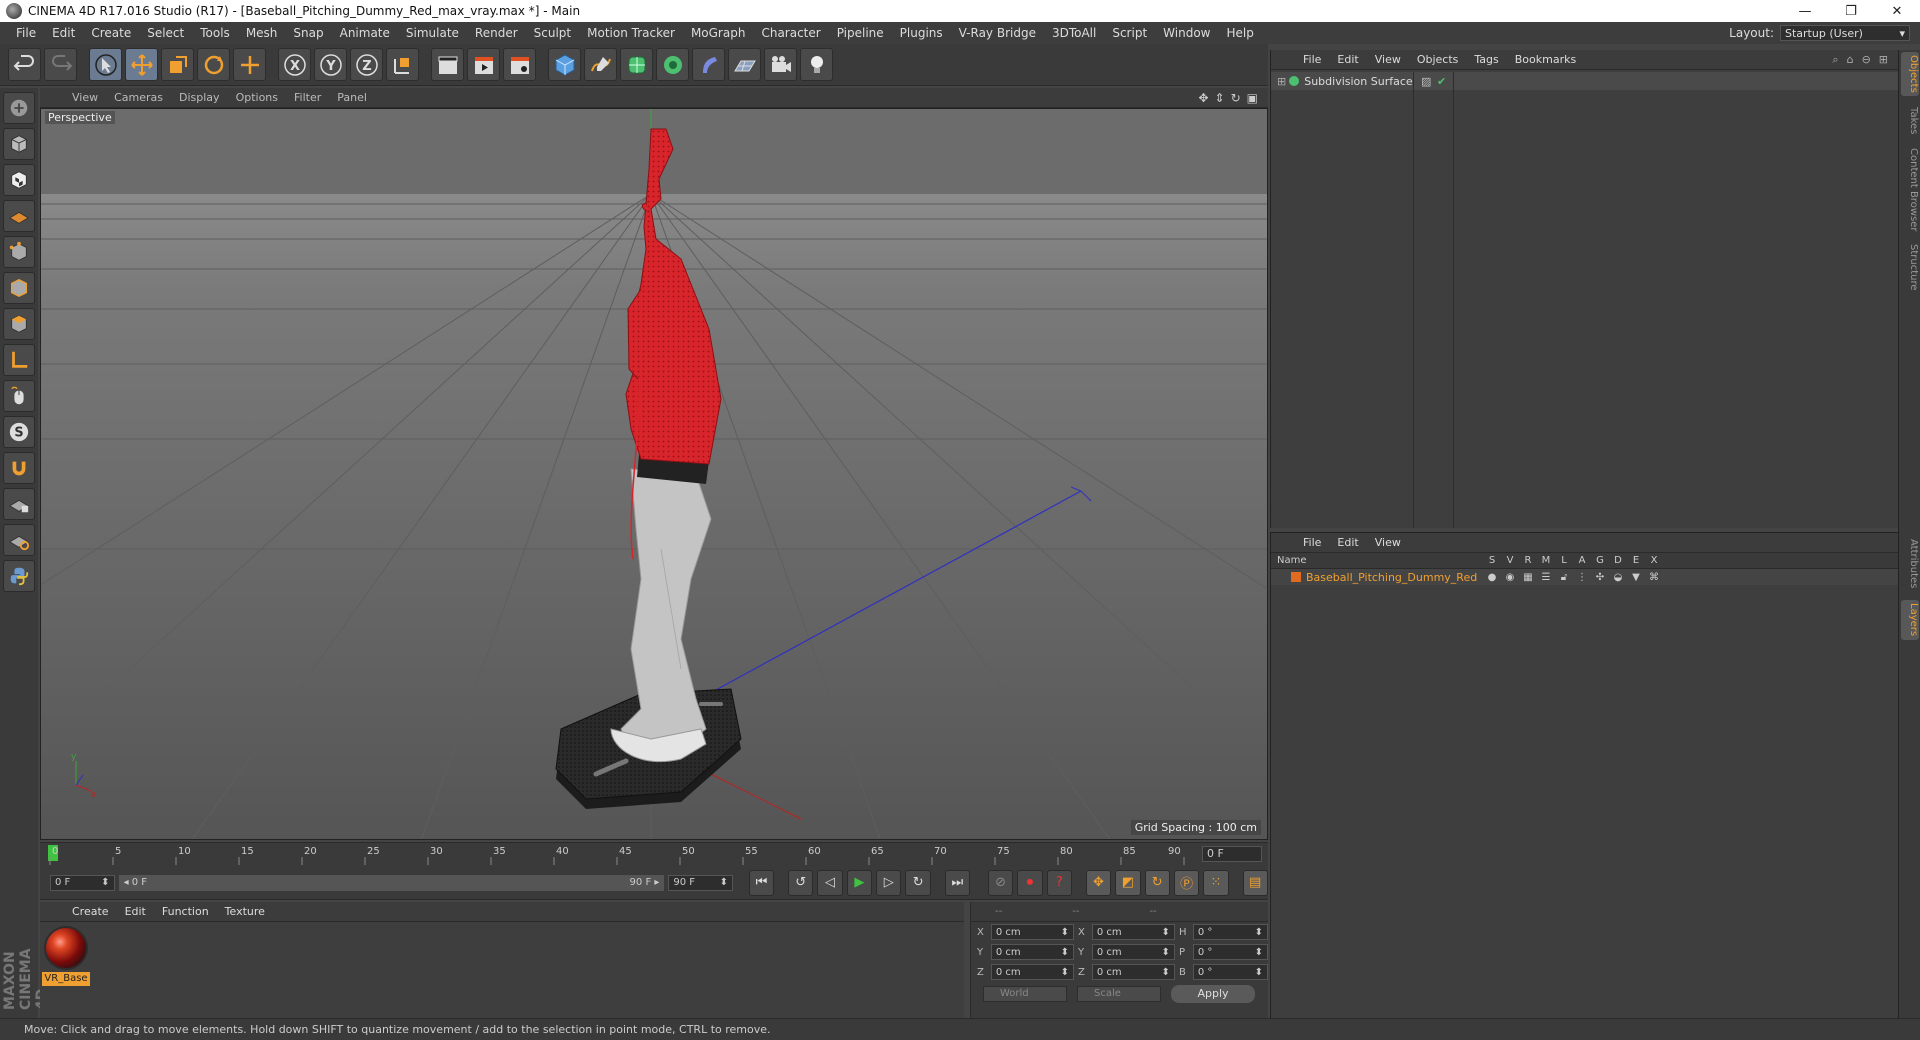  I want to click on edit-tag-icon: ▨, so click(1426, 81).